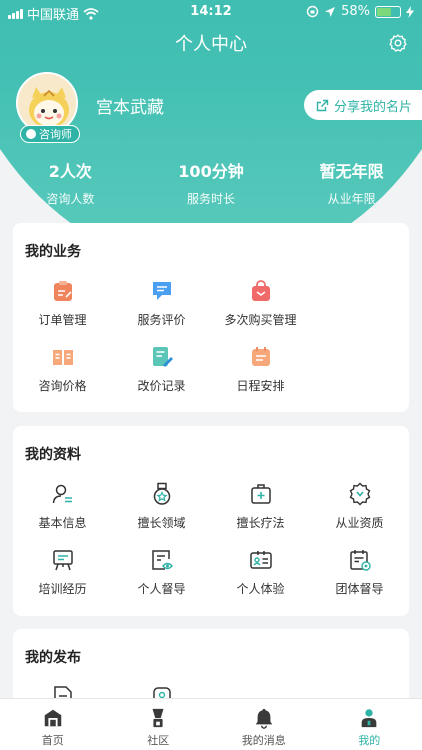 Image resolution: width=422 pixels, height=750 pixels. What do you see at coordinates (330, 11) in the screenshot?
I see `location-arrow-icon` at bounding box center [330, 11].